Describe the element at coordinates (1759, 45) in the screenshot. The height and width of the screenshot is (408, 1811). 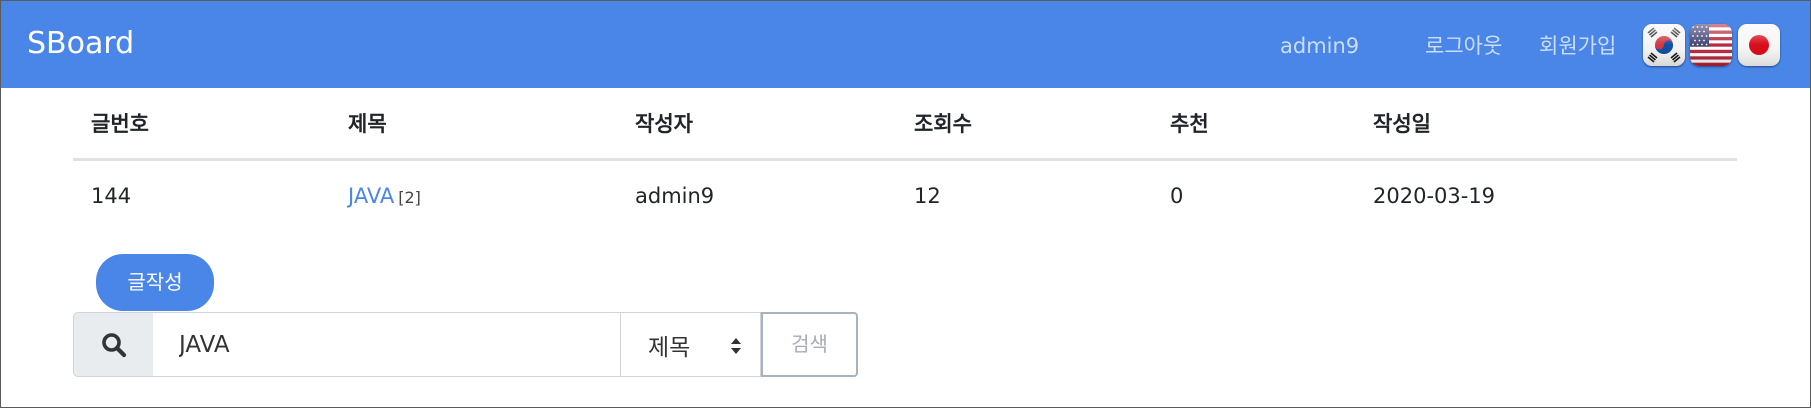
I see `japan-flag-icon` at that location.